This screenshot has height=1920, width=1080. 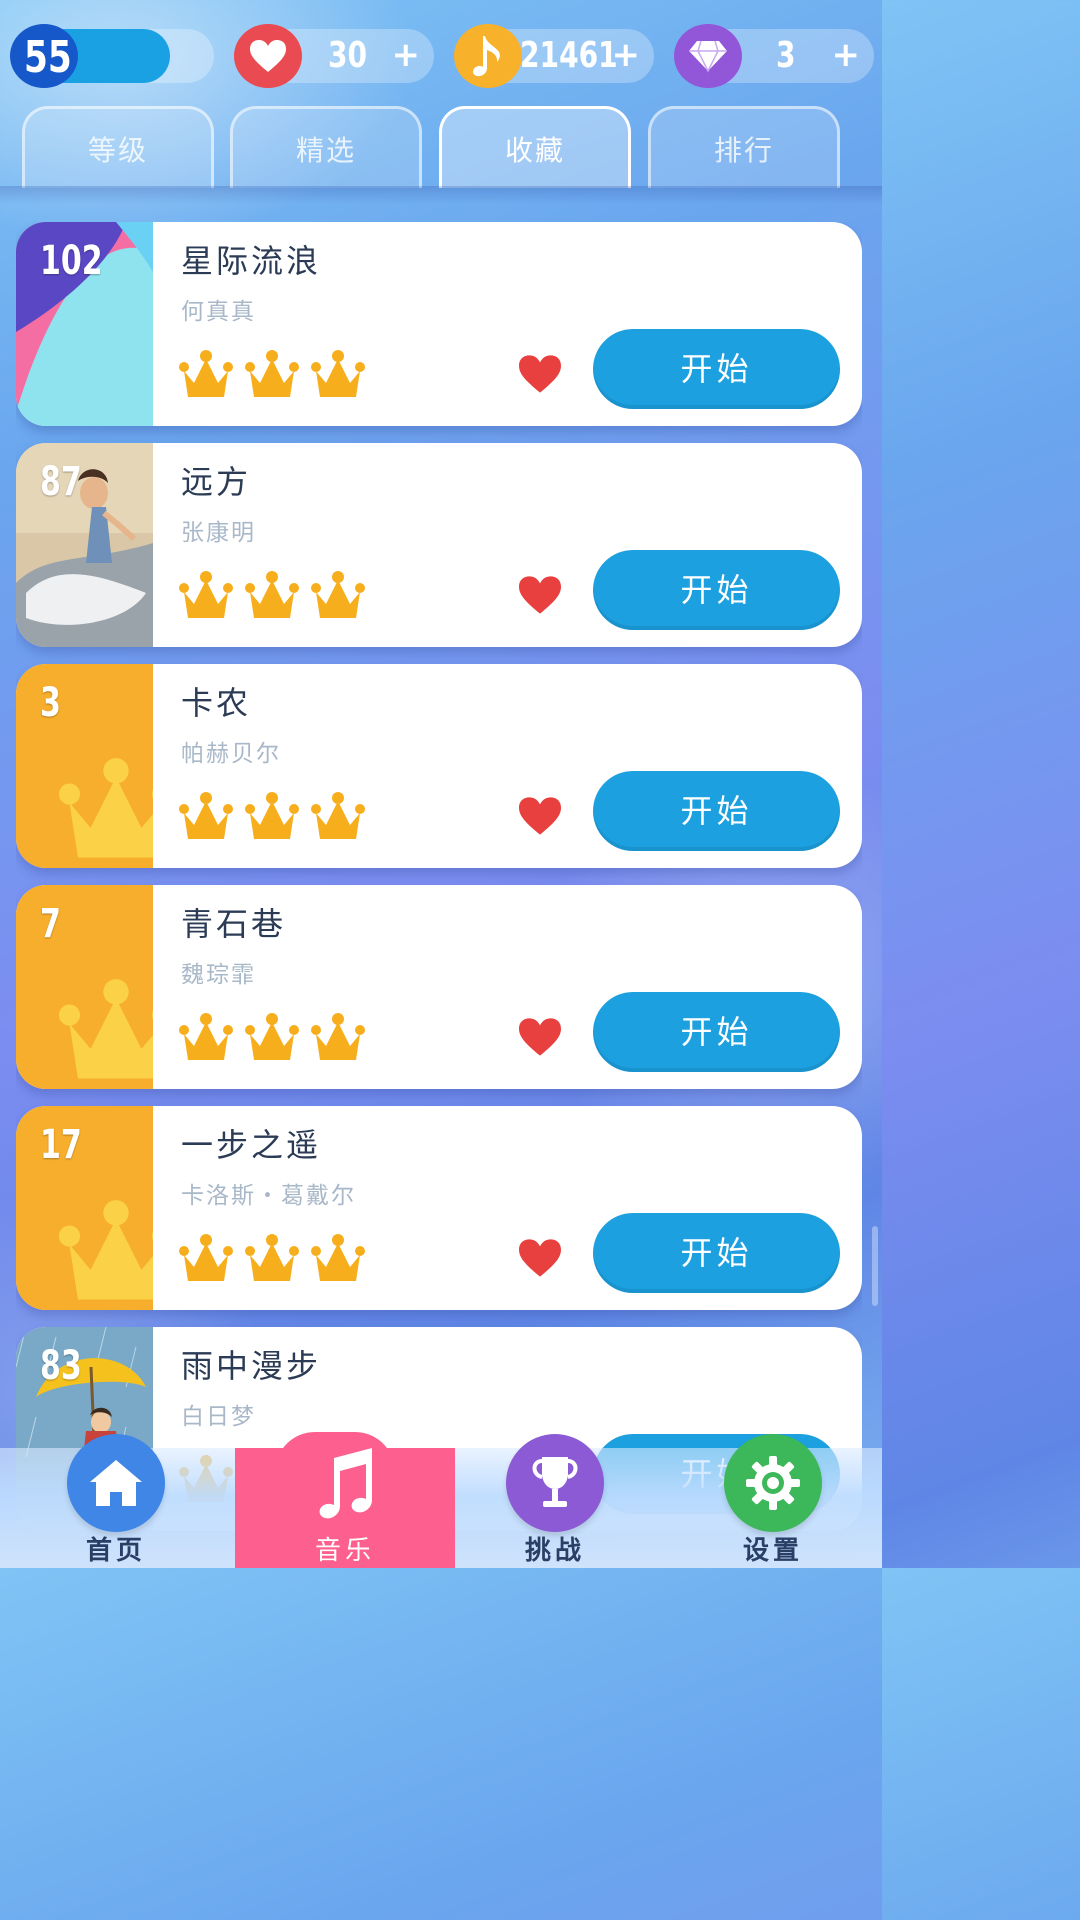 What do you see at coordinates (112, 56) in the screenshot?
I see `level-progress: 55` at bounding box center [112, 56].